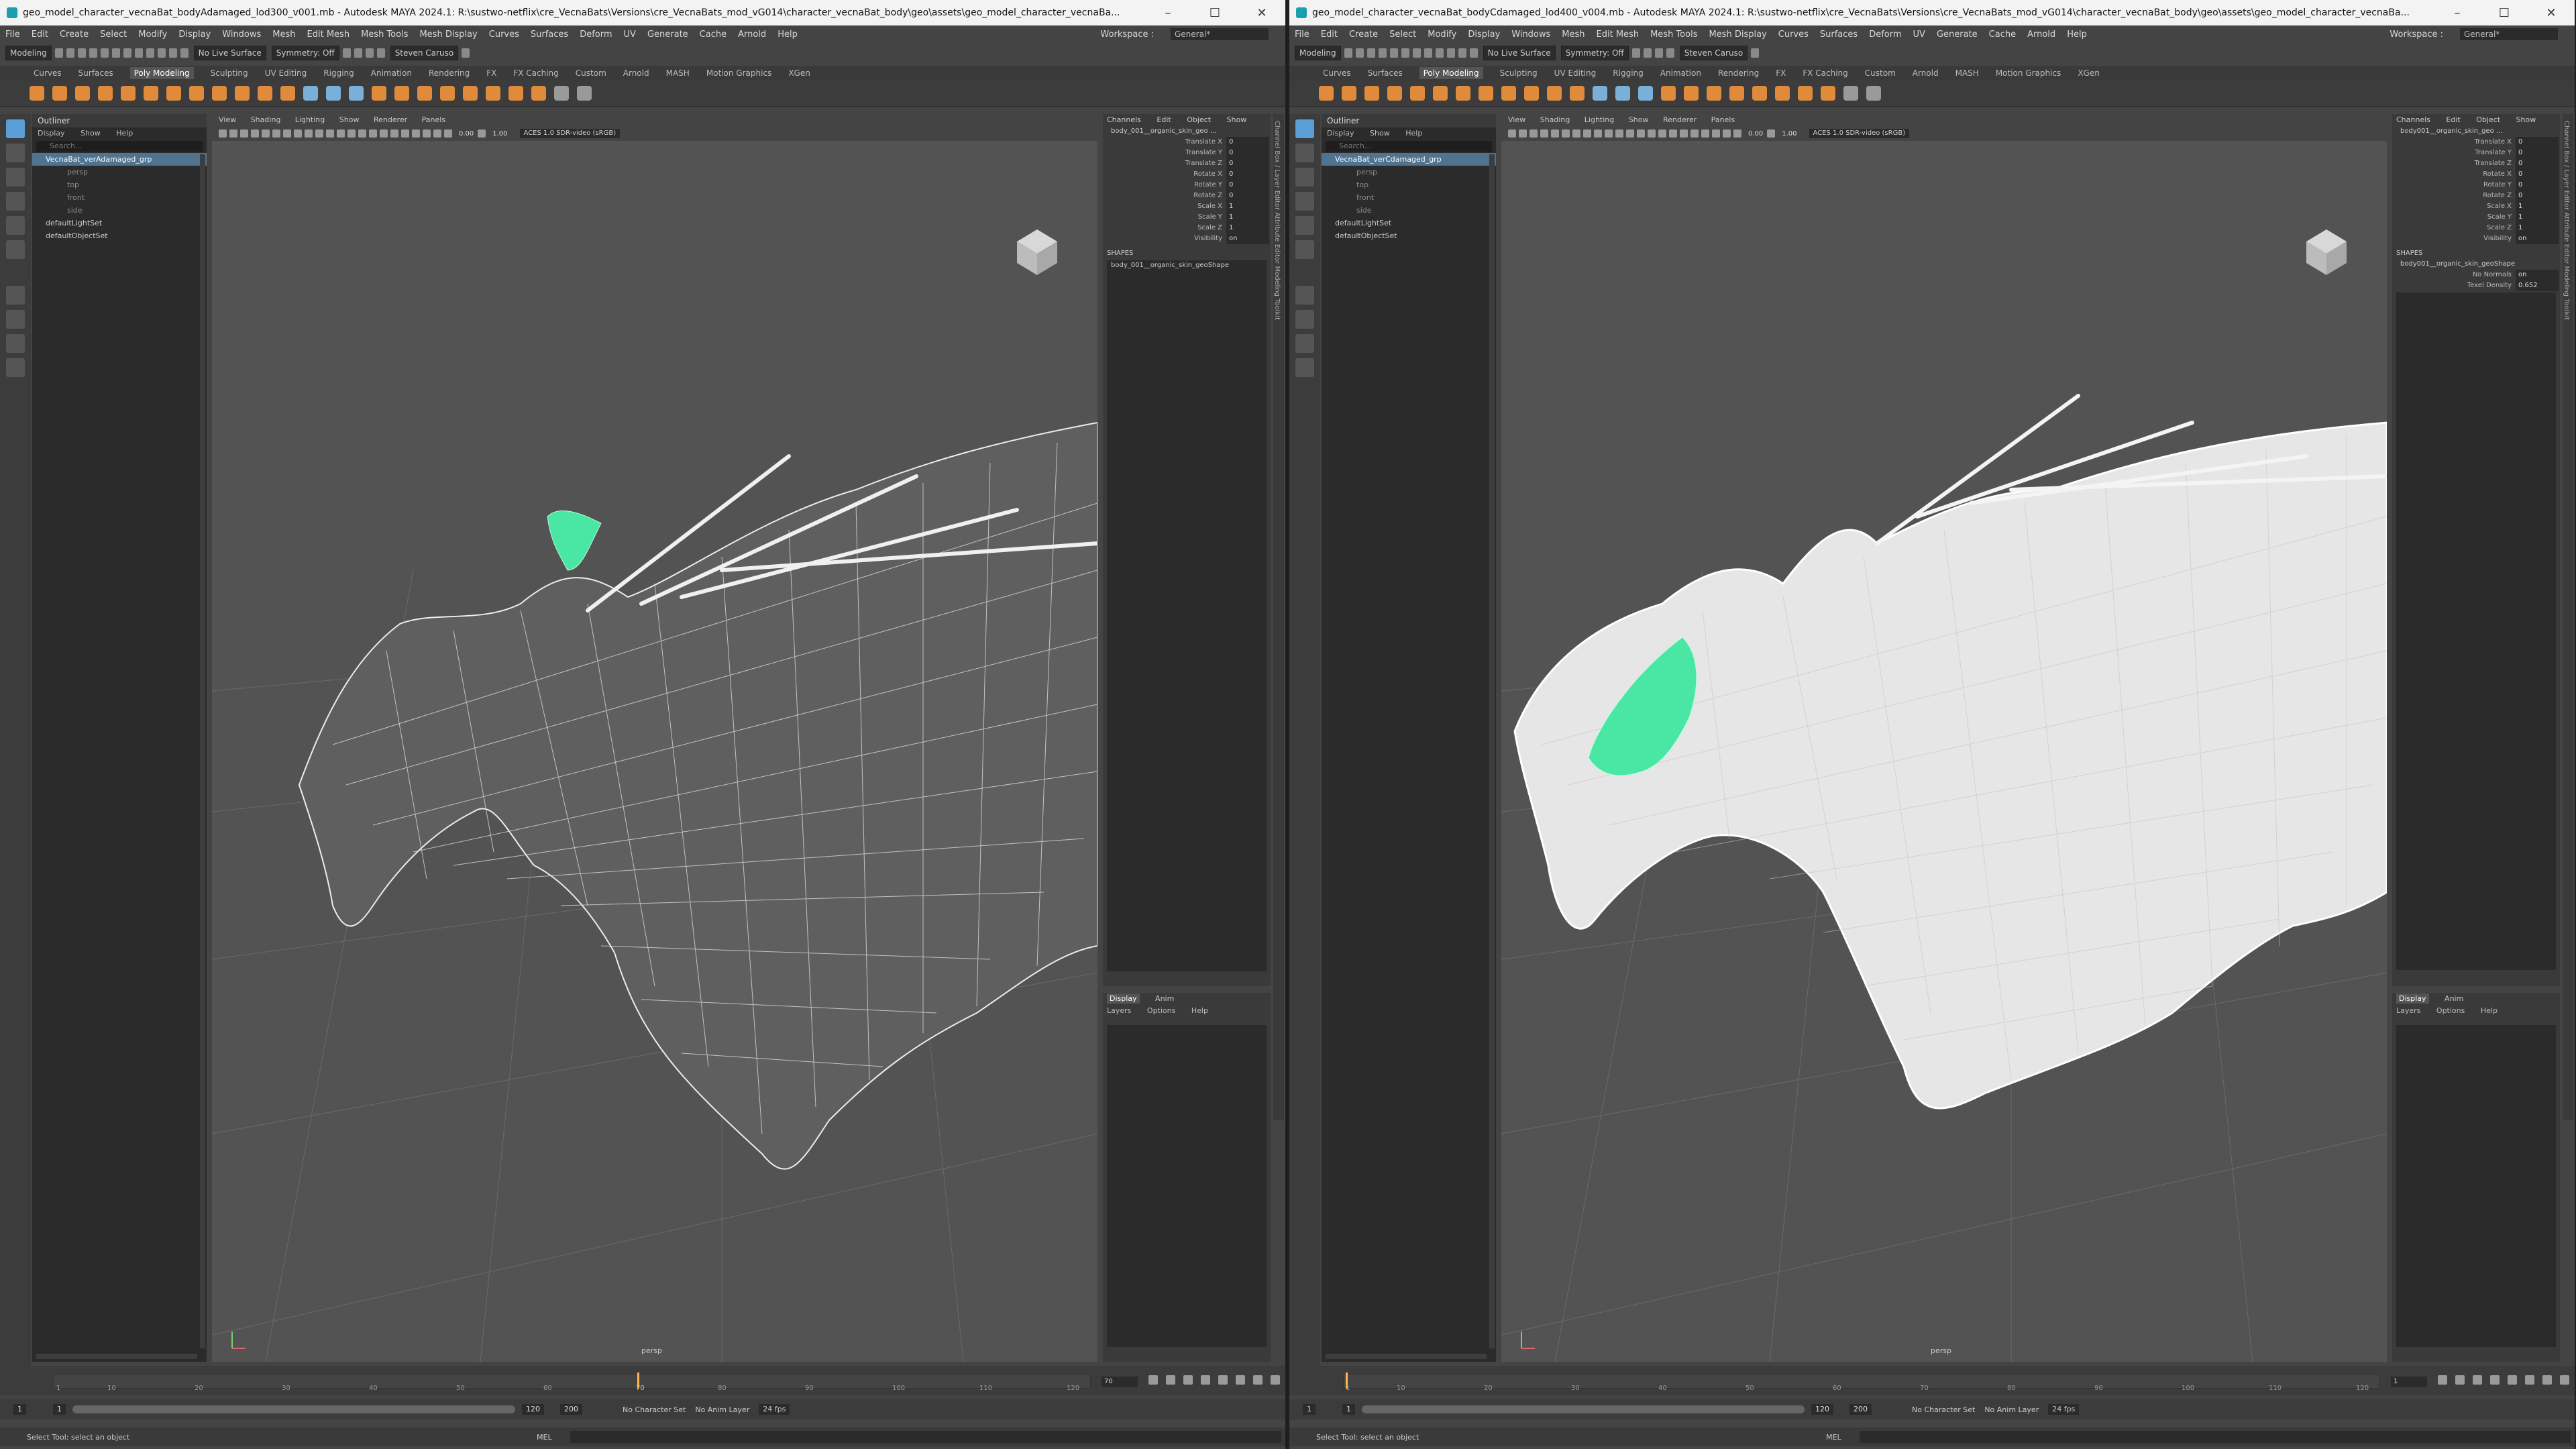 This screenshot has width=2576, height=1449. I want to click on attr-scale-y: Scale Y 1, so click(2476, 217).